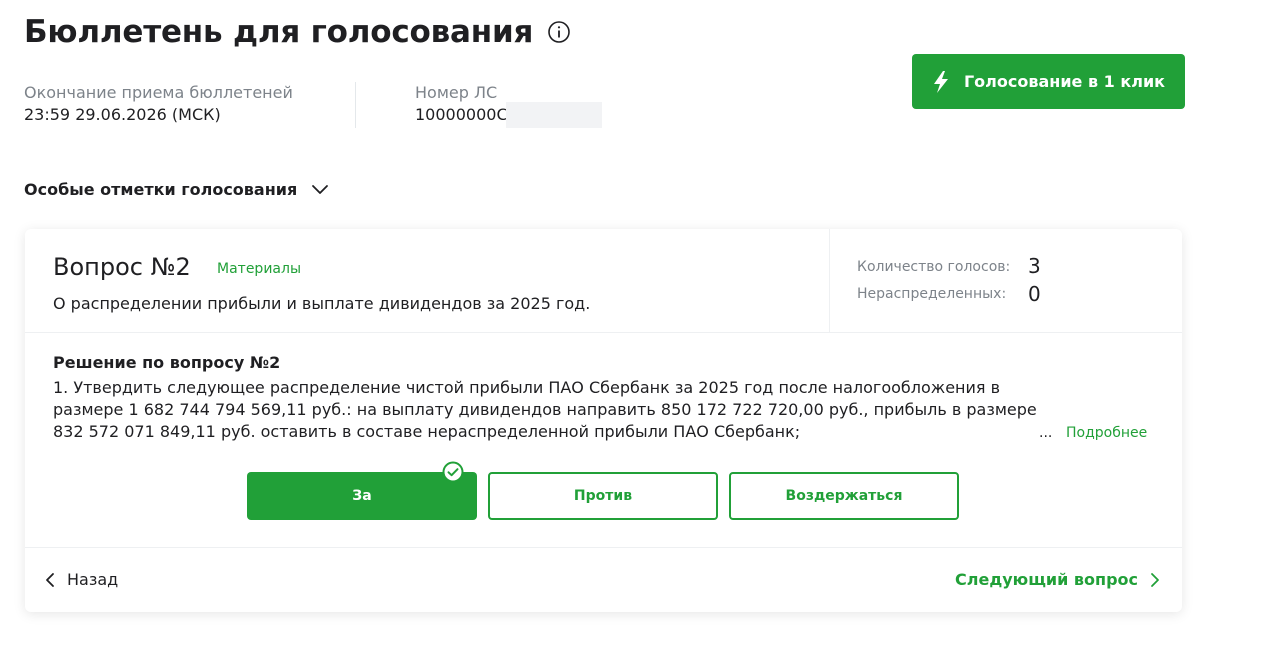 This screenshot has height=670, width=1280. Describe the element at coordinates (158, 92) in the screenshot. I see `deadline-label: Окончание приема бюллетеней` at that location.